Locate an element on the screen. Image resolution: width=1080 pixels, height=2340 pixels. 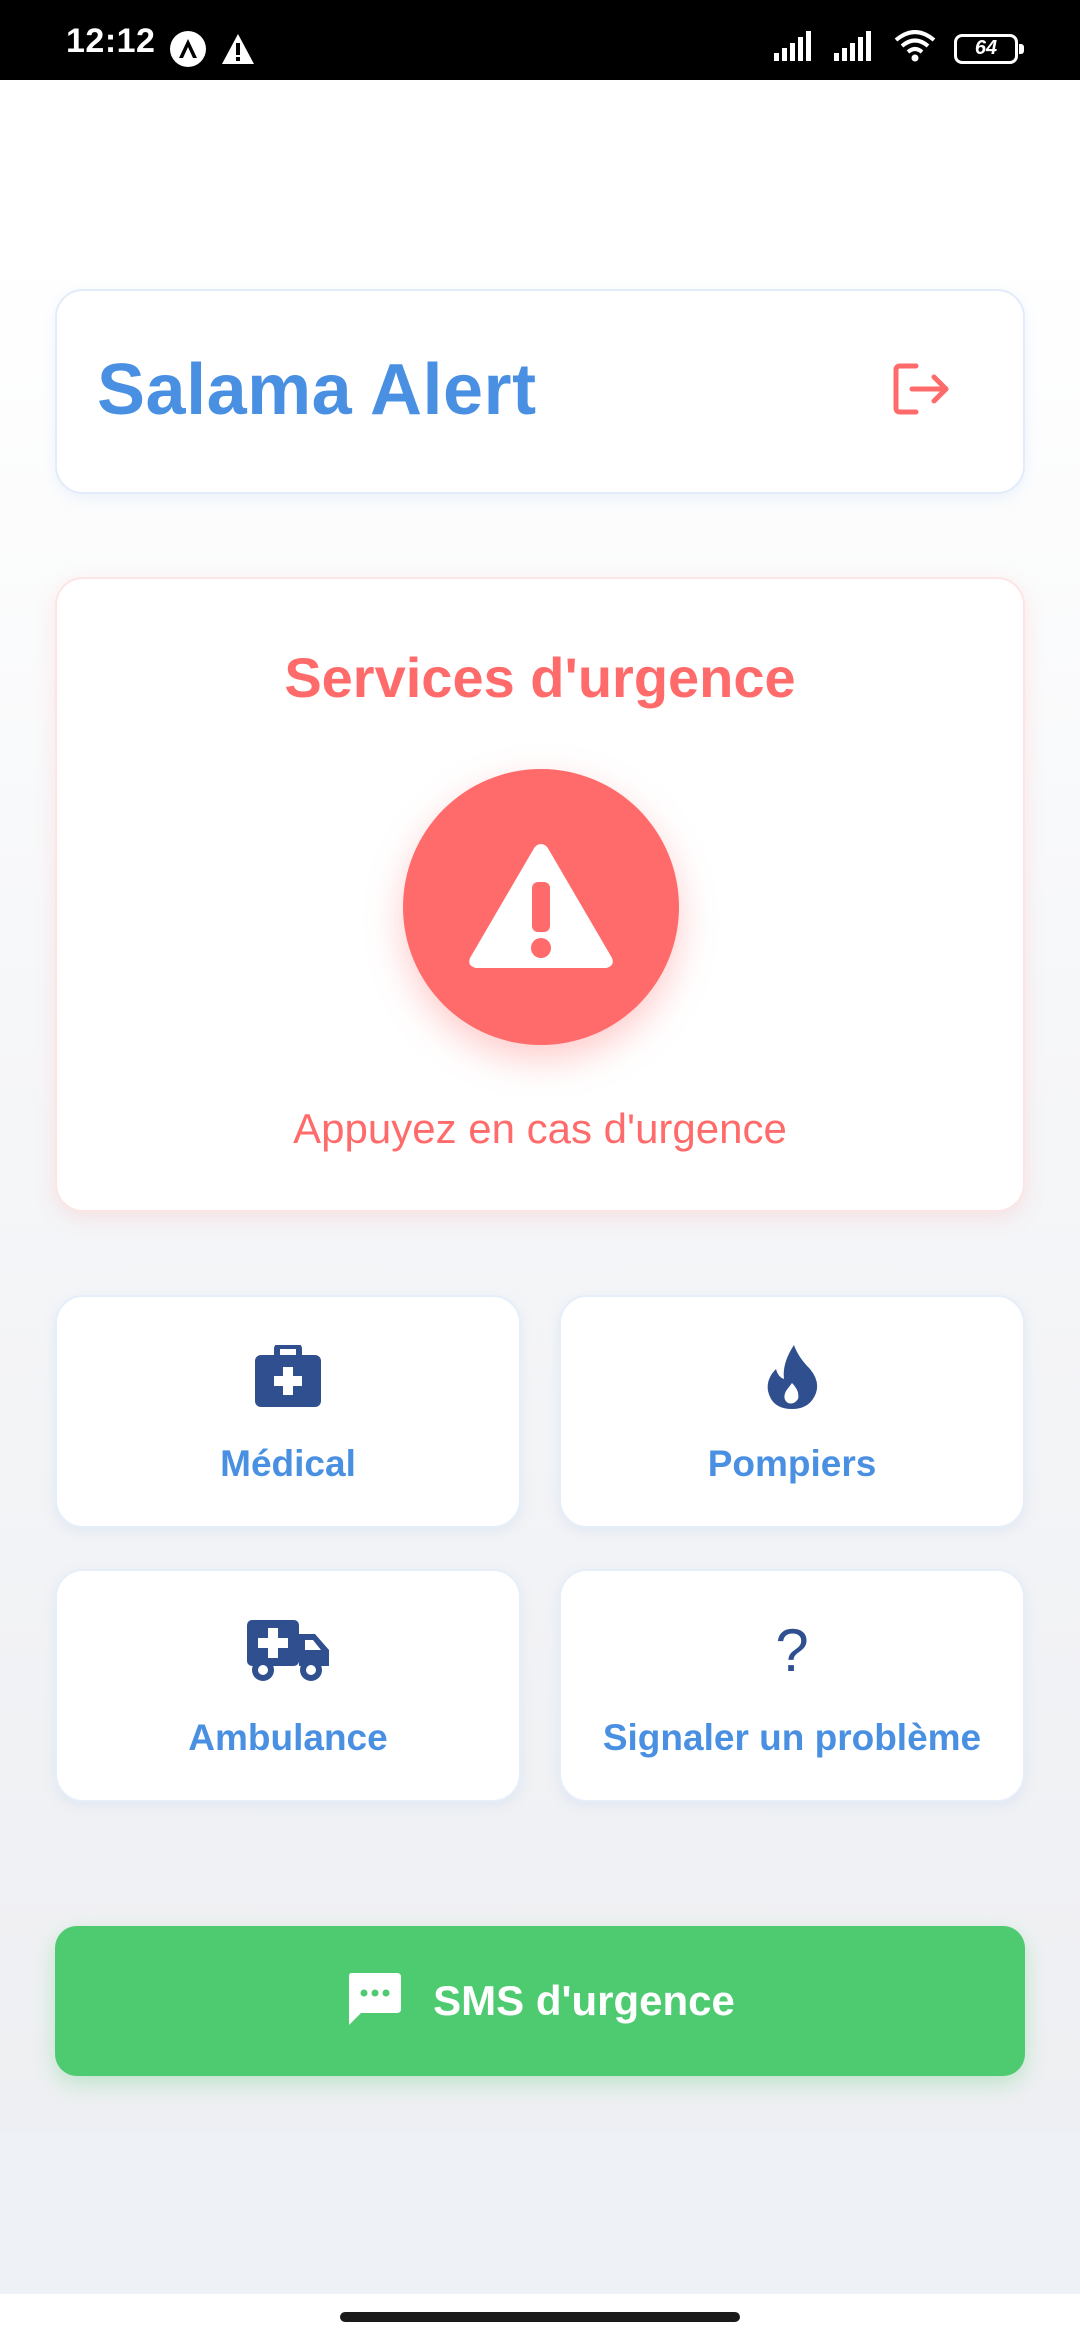
emergency-subtitle: Appuyez en cas d'urgence is located at coordinates (540, 1128).